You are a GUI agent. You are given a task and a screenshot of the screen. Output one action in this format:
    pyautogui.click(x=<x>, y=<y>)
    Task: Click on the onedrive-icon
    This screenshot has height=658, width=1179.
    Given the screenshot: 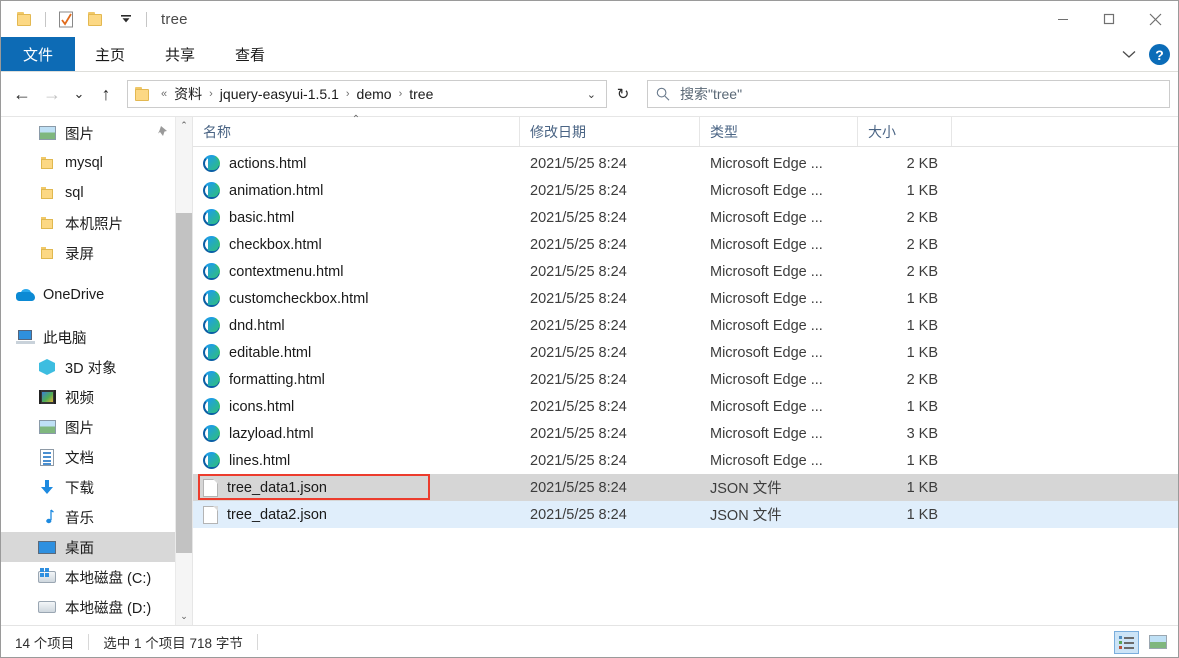 What is the action you would take?
    pyautogui.click(x=25, y=295)
    